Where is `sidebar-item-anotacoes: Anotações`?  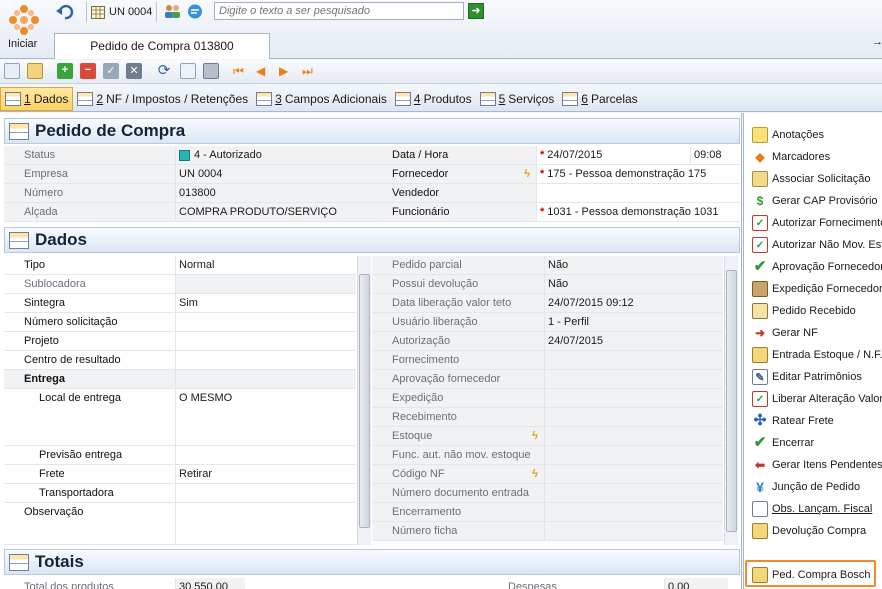
sidebar-item-anotacoes: Anotações is located at coordinates (788, 135).